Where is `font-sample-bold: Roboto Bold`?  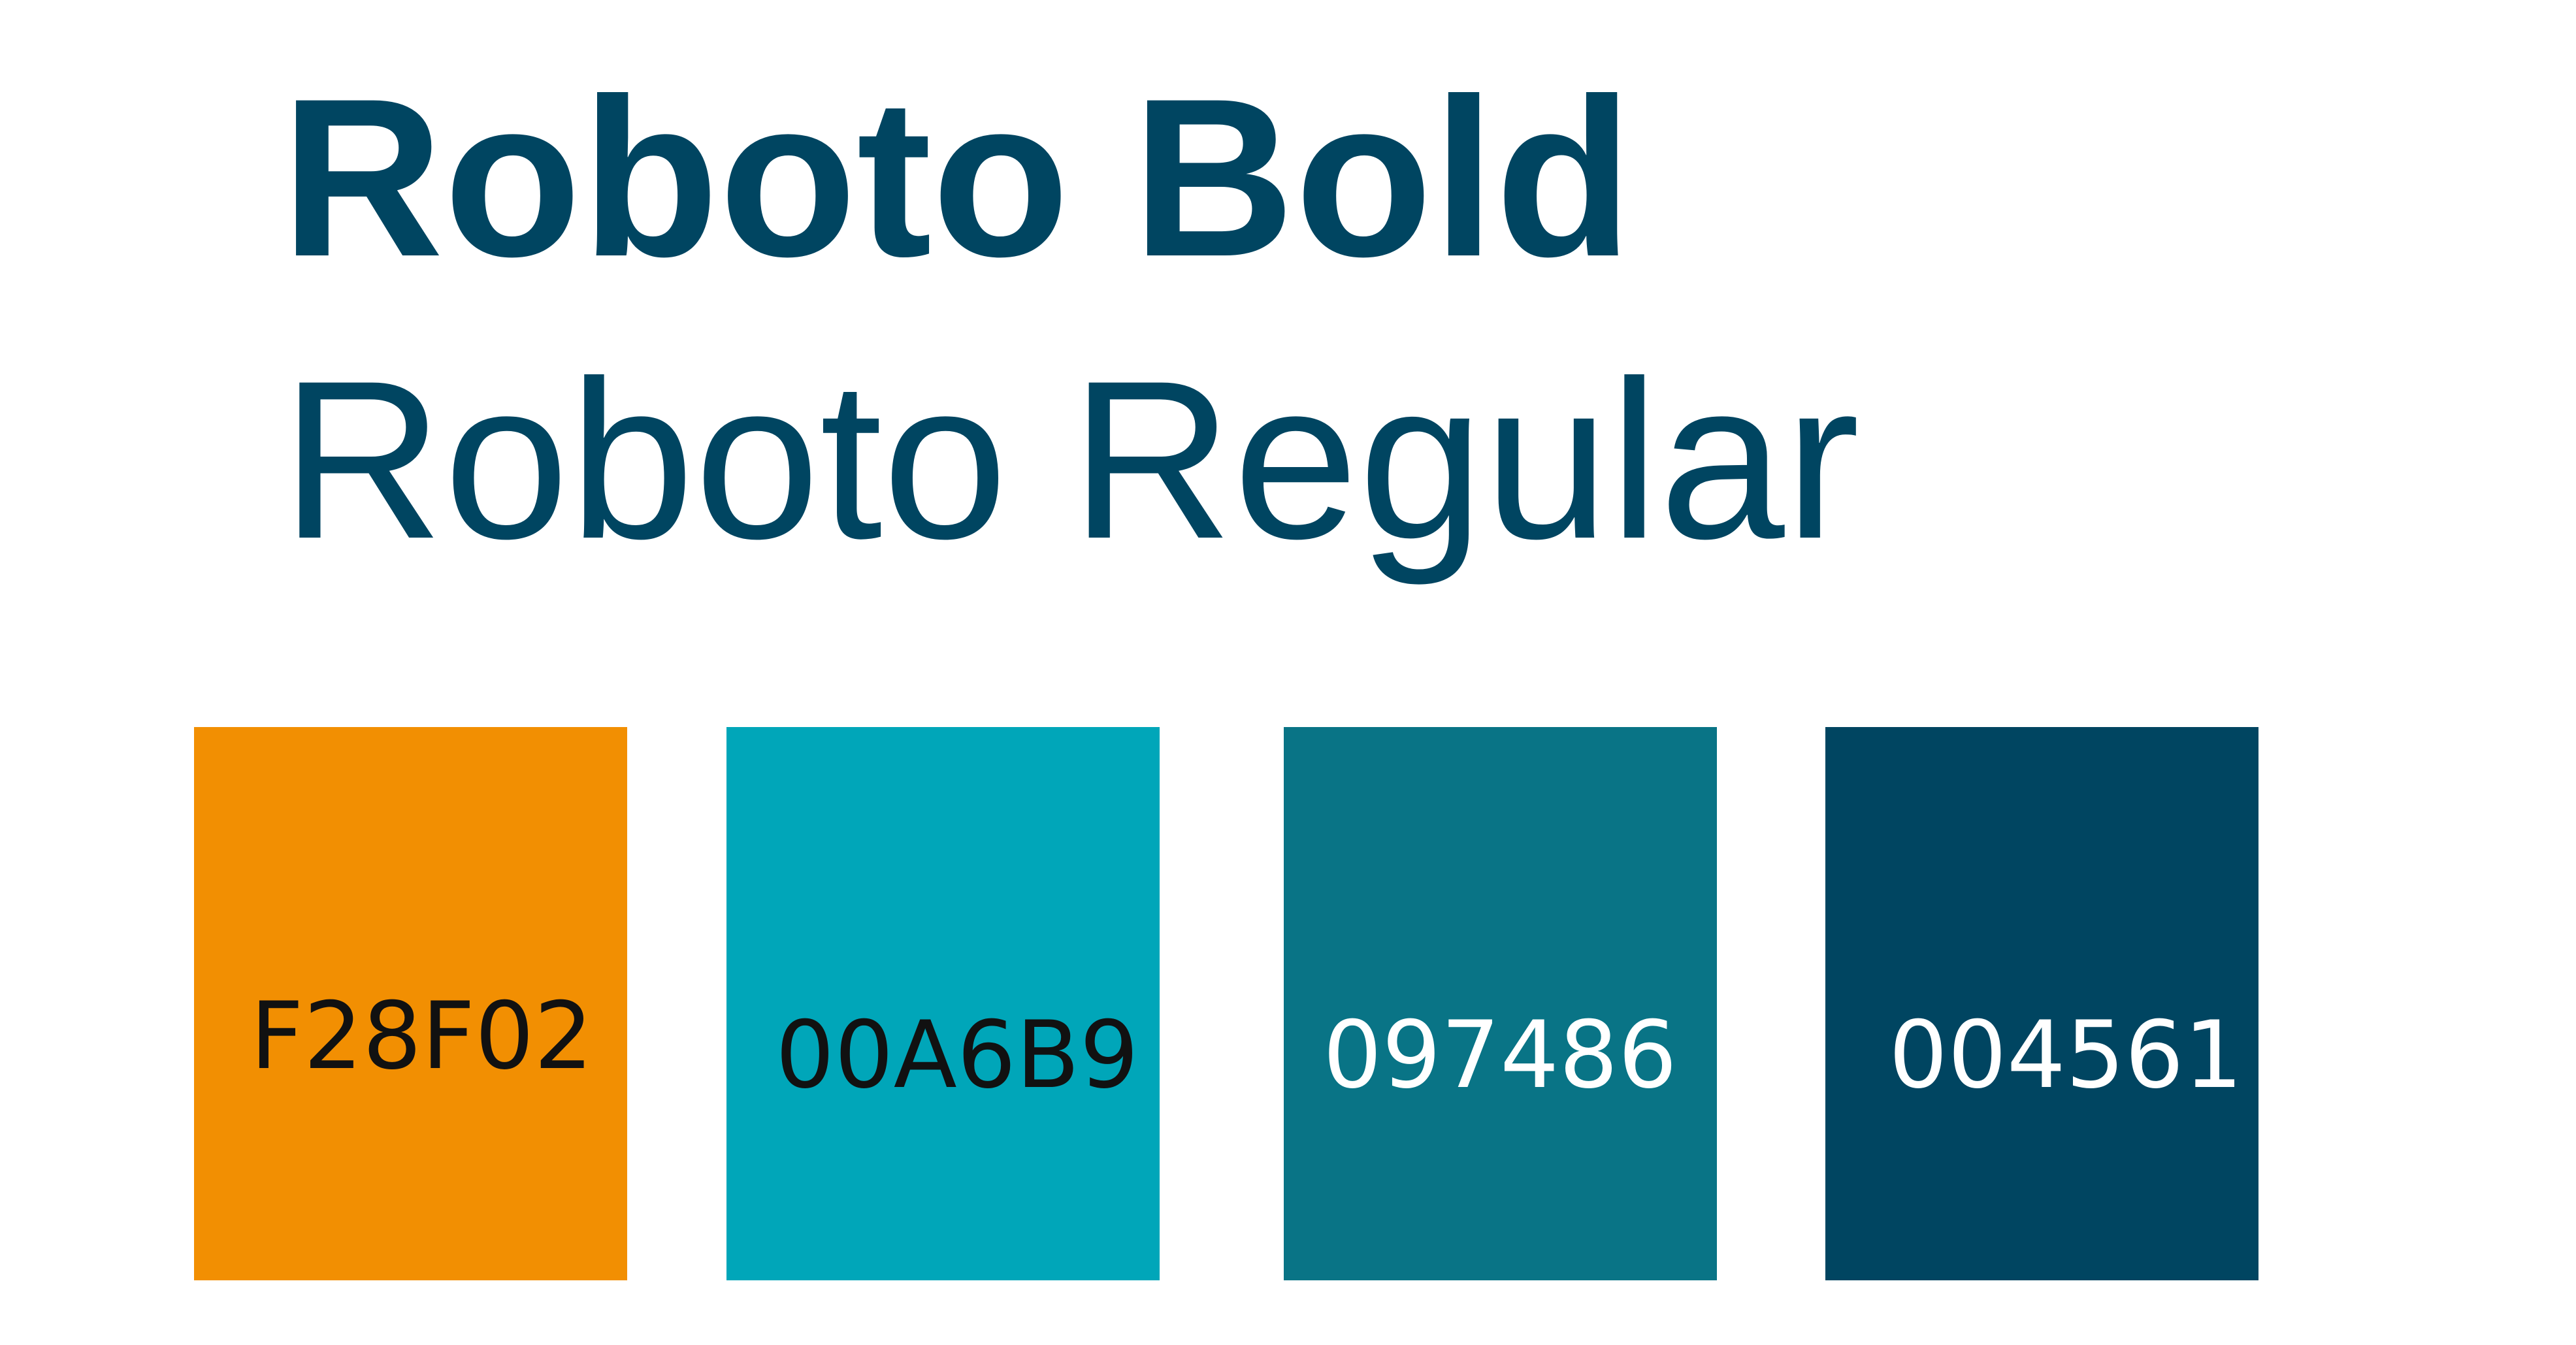
font-sample-bold: Roboto Bold is located at coordinates (957, 178).